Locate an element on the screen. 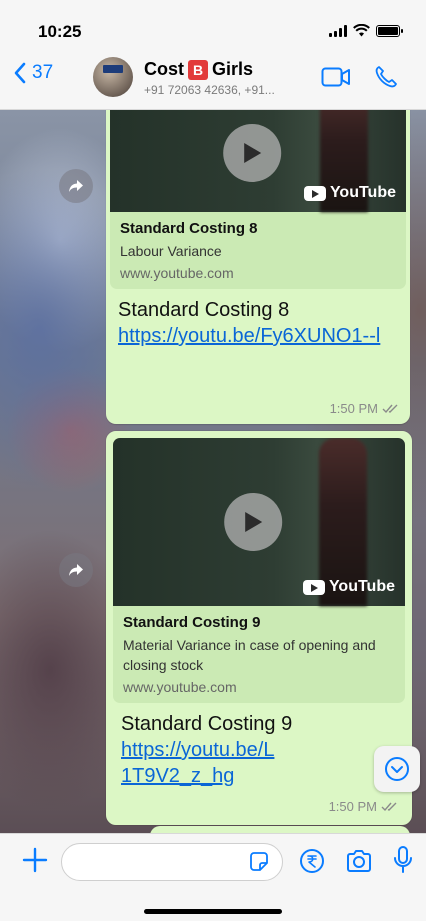  status-time: 10:25 is located at coordinates (60, 31).